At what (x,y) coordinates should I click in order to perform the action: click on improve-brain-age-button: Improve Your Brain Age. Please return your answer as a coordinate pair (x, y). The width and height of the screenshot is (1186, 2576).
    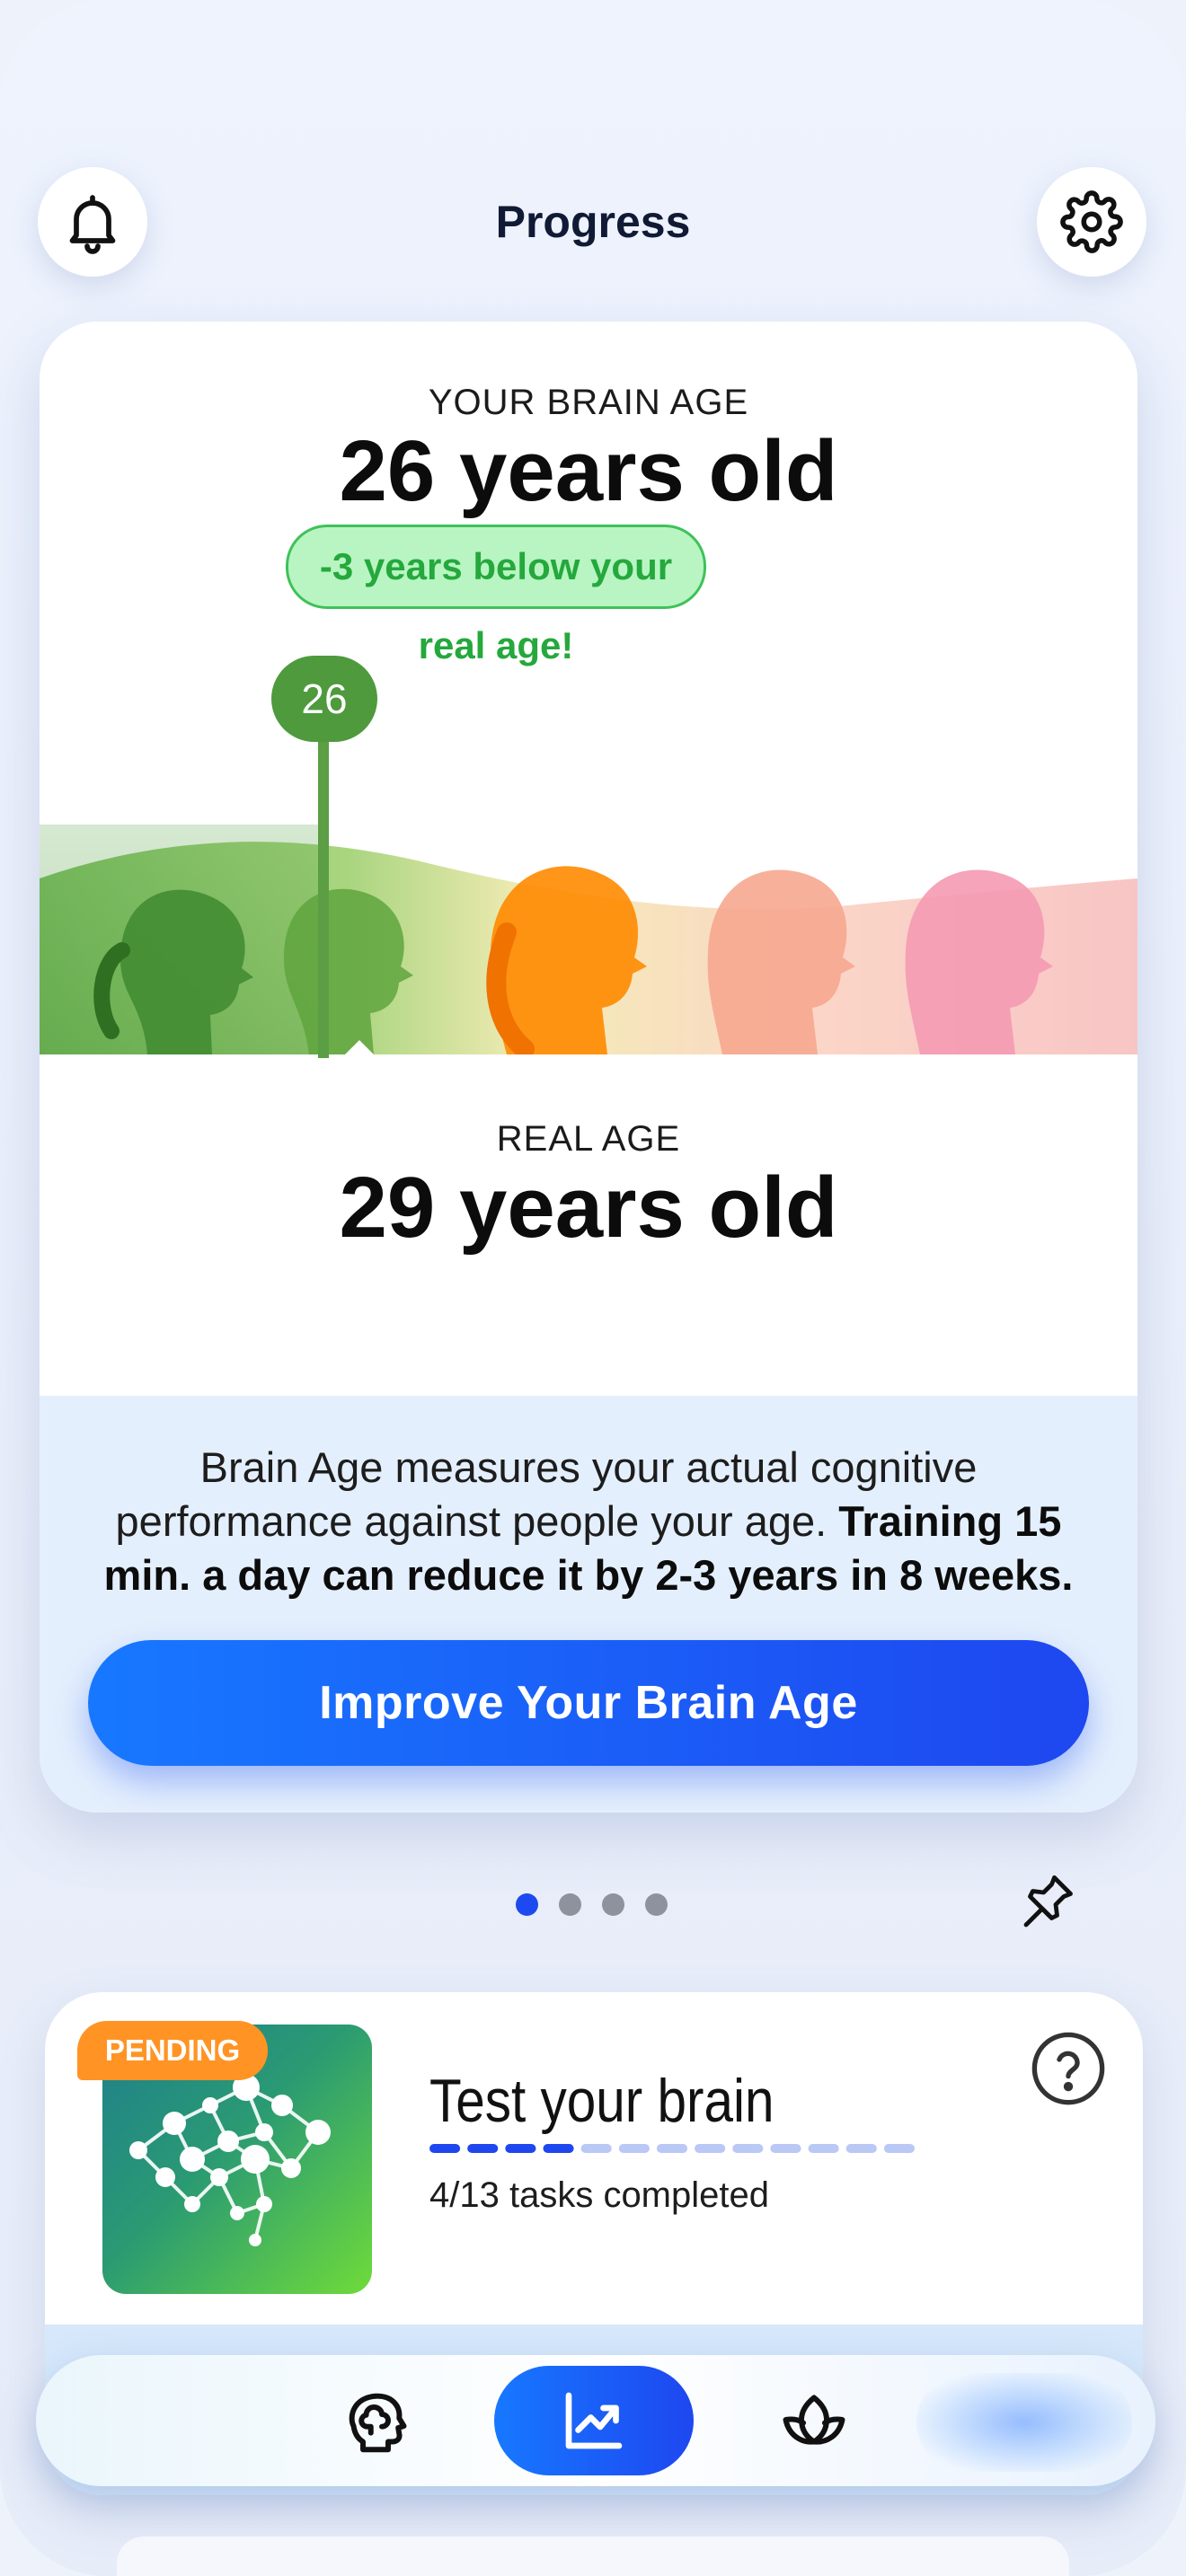
    Looking at the image, I should click on (588, 1703).